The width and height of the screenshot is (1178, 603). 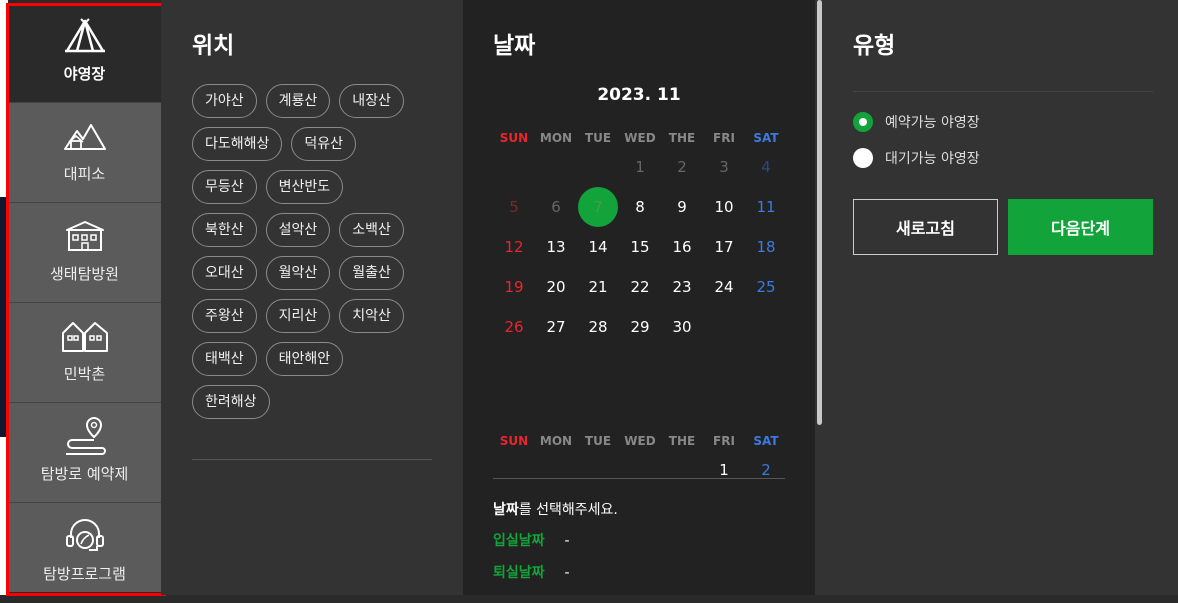 I want to click on location-tag-row: 다도해해상 덕유산, so click(x=317, y=144).